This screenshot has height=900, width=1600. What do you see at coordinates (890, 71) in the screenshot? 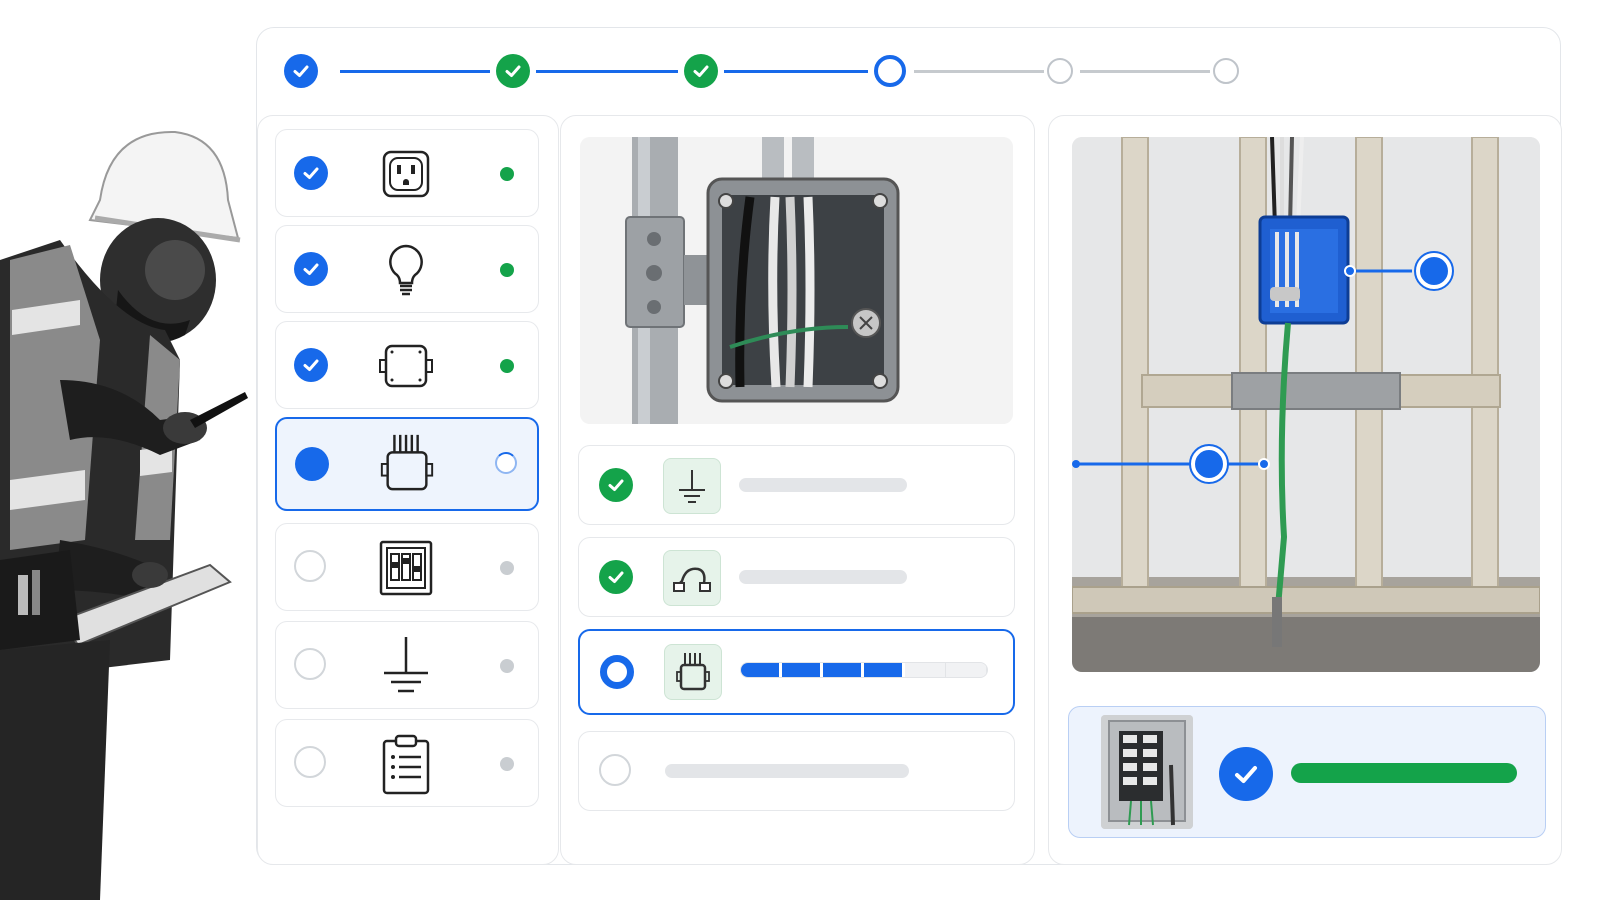
I see `step-4-current` at bounding box center [890, 71].